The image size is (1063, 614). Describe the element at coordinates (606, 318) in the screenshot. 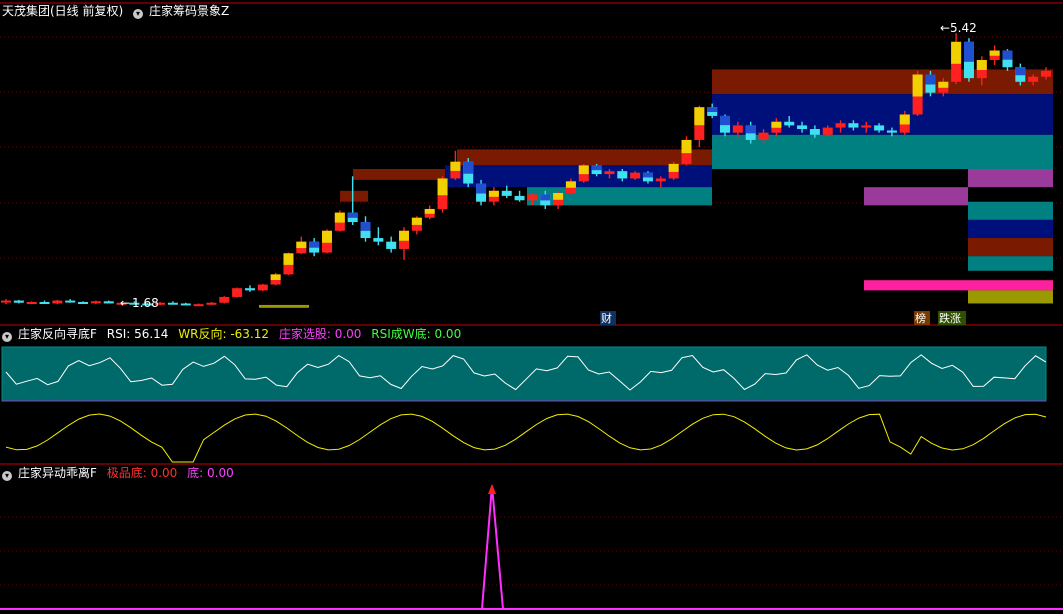

I see `tag-cai: 财` at that location.